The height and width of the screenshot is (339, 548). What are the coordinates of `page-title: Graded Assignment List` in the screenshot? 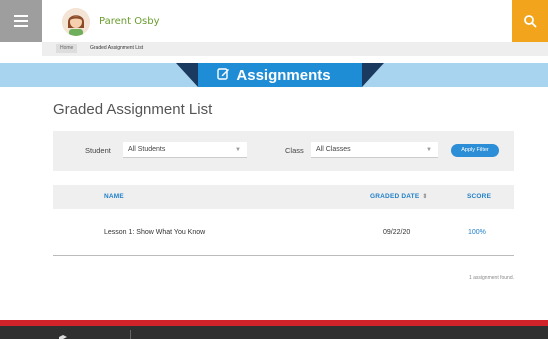 It's located at (133, 109).